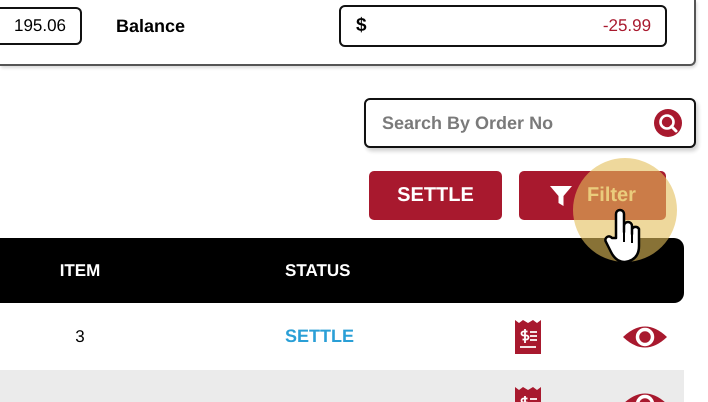 This screenshot has height=402, width=708. I want to click on search-field: Search By Order No, so click(530, 123).